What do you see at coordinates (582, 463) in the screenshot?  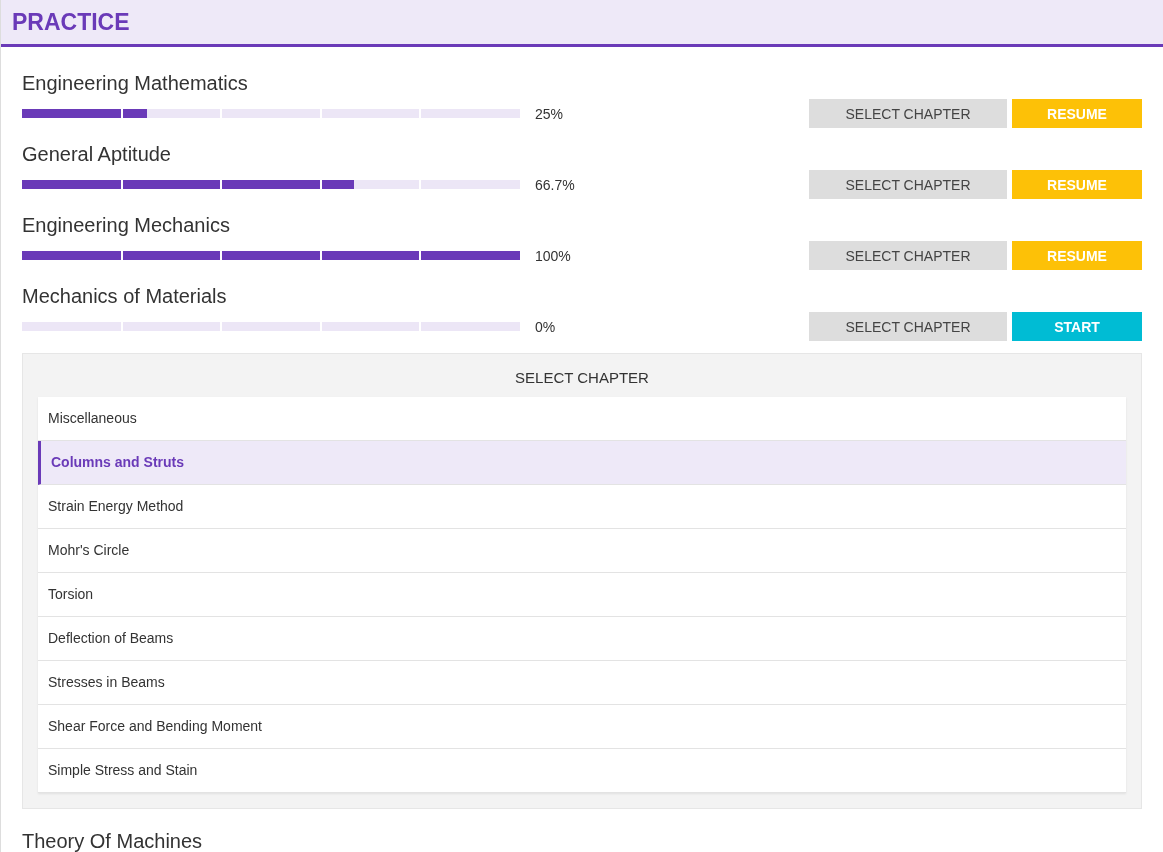 I see `chapter-item: Columns and Struts` at bounding box center [582, 463].